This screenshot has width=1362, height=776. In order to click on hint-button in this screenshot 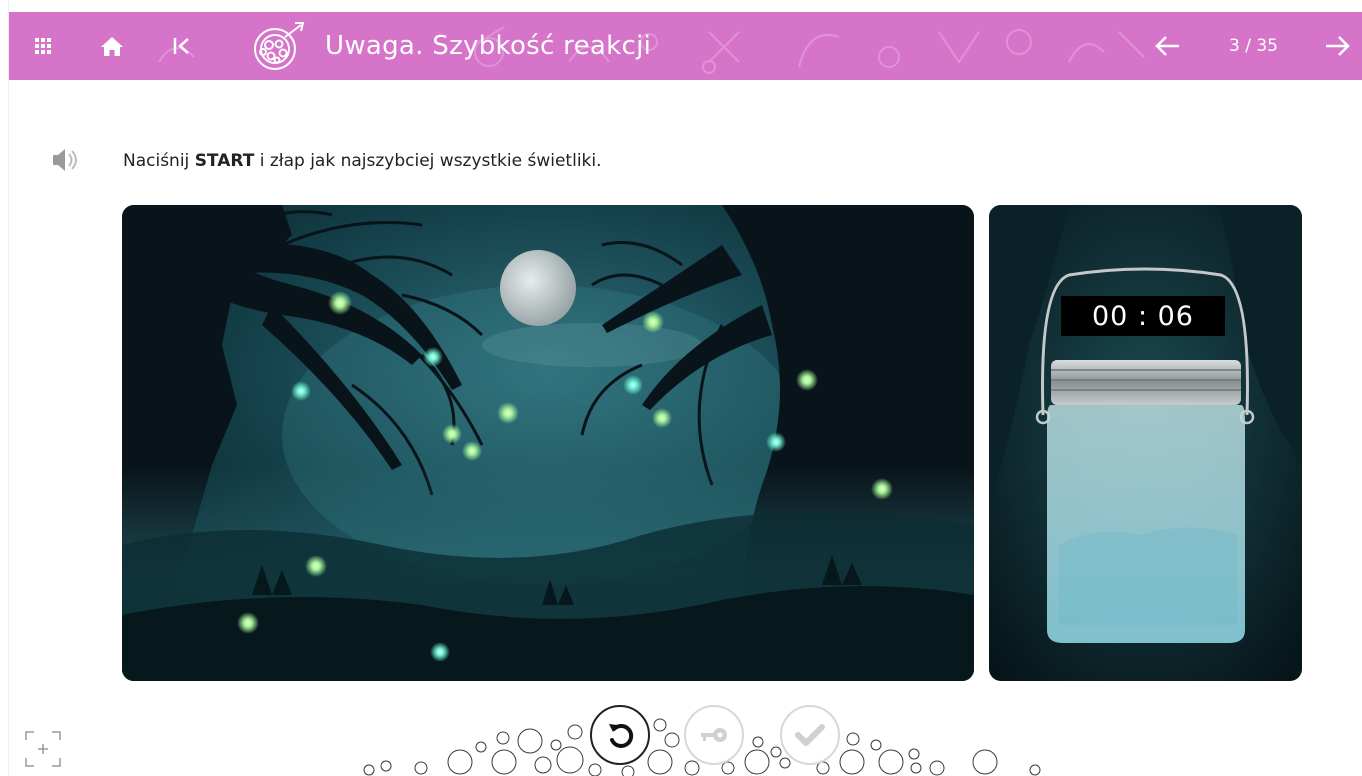, I will do `click(714, 735)`.